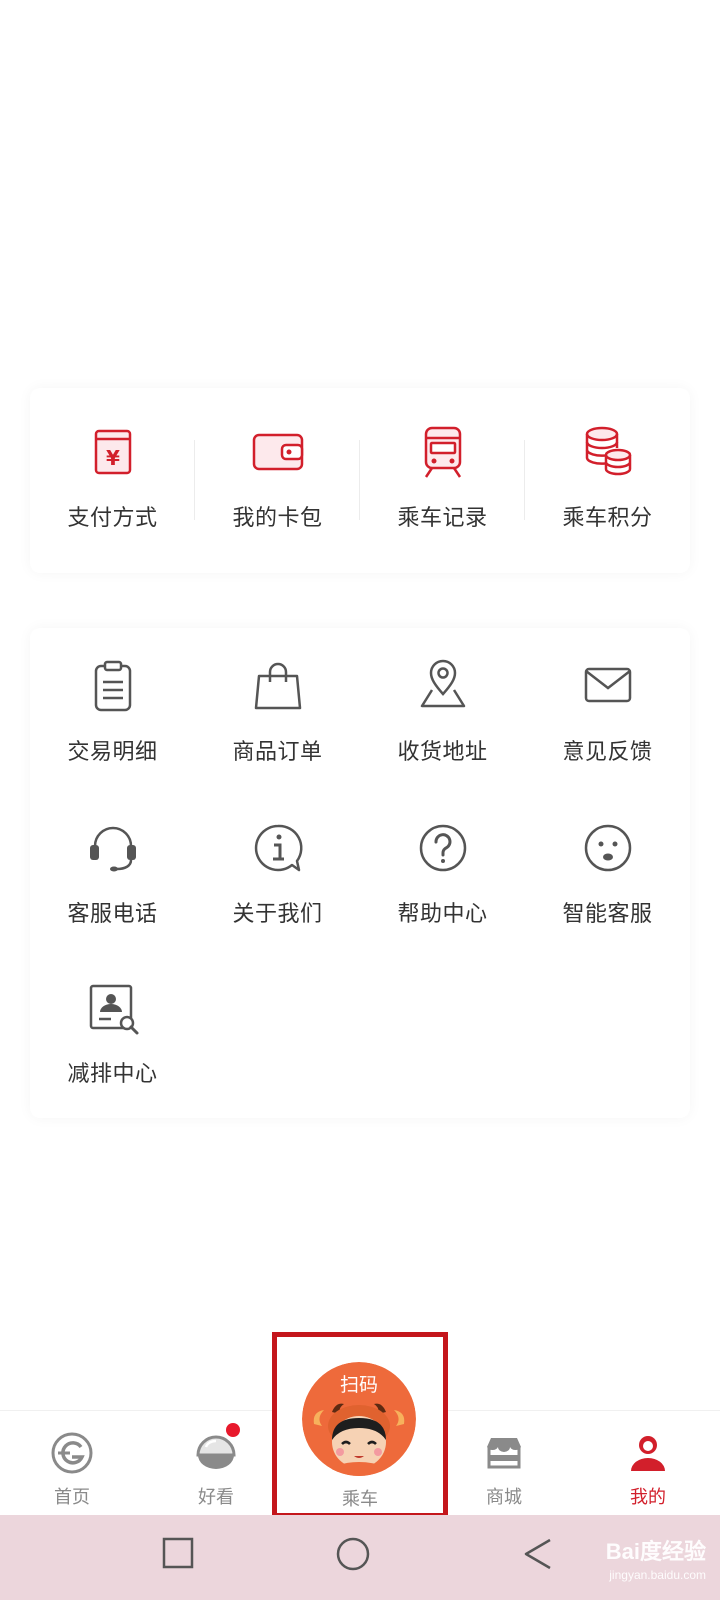 This screenshot has width=720, height=1600. Describe the element at coordinates (504, 1497) in the screenshot. I see `tab-mall-label: 商城` at that location.